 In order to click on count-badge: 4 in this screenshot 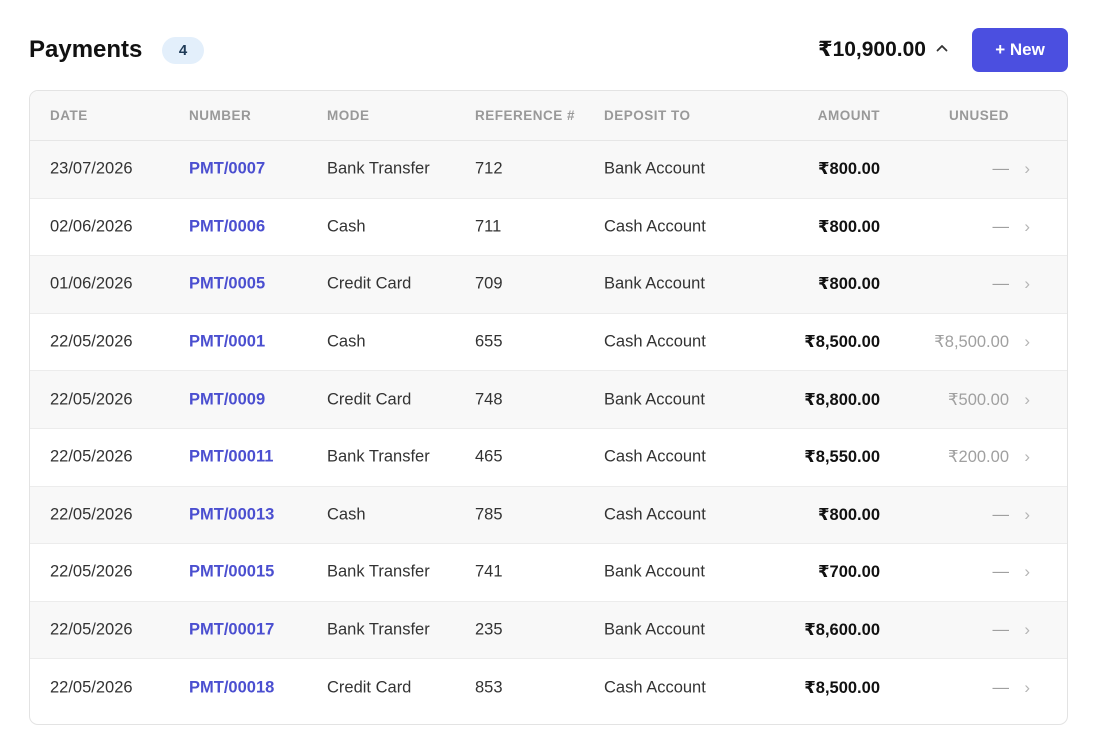, I will do `click(183, 50)`.